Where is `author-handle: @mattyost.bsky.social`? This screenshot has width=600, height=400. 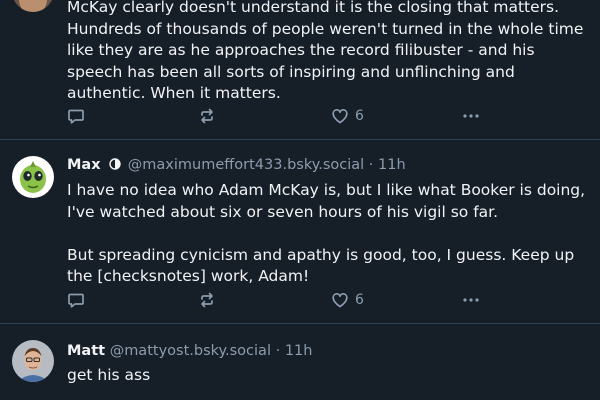 author-handle: @mattyost.bsky.social is located at coordinates (190, 351).